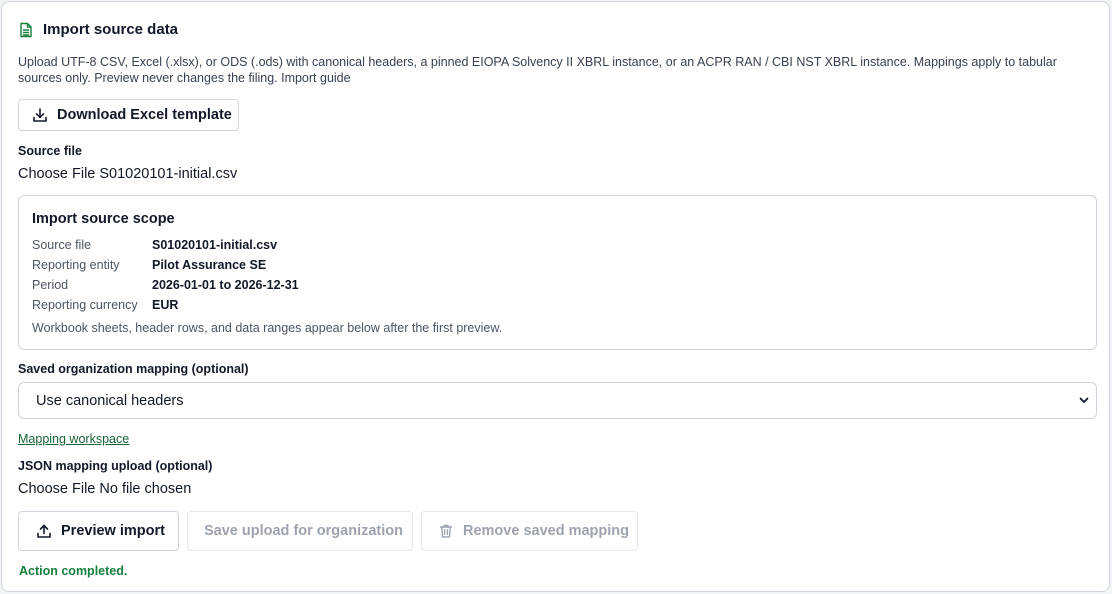  What do you see at coordinates (111, 29) in the screenshot?
I see `page-title: Import source data` at bounding box center [111, 29].